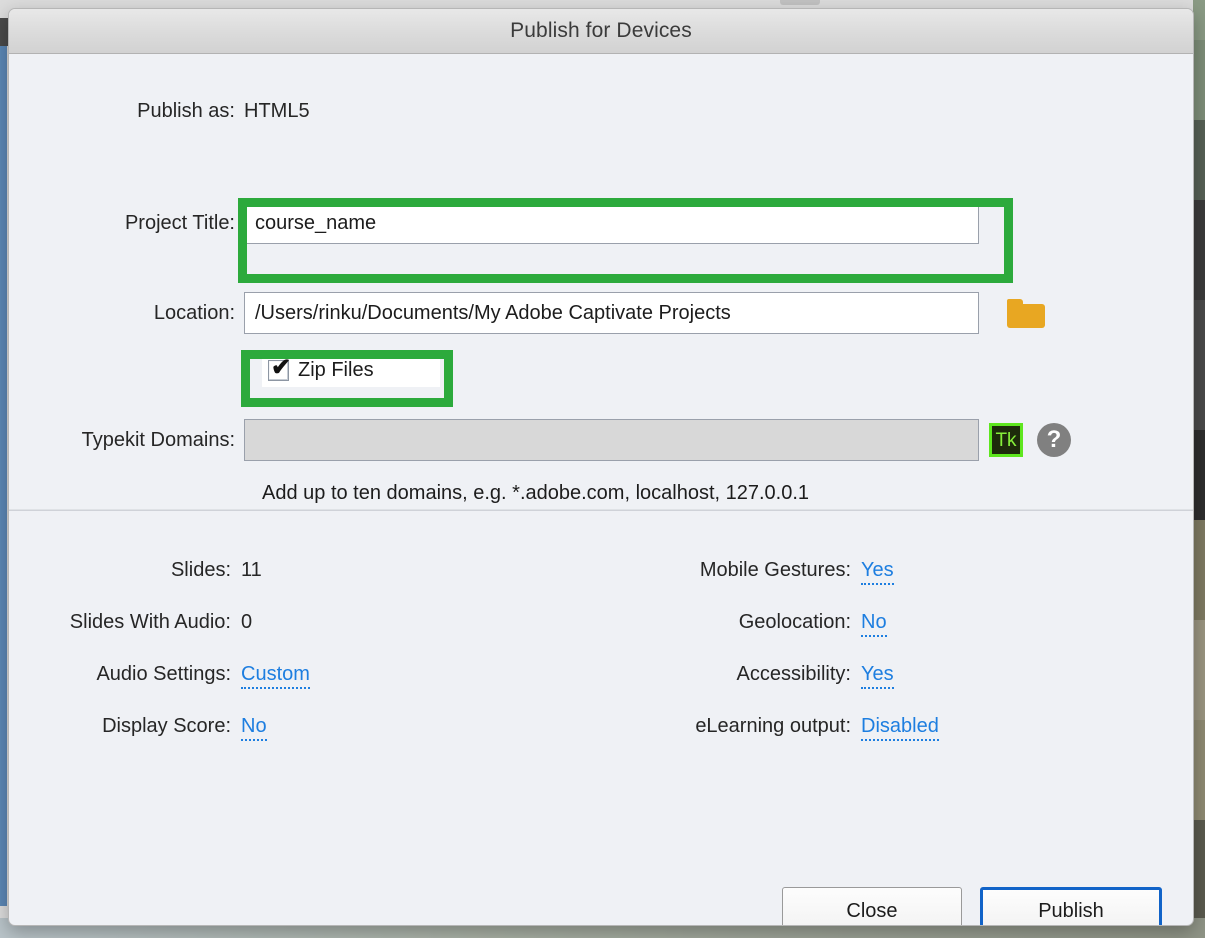 The width and height of the screenshot is (1205, 938). What do you see at coordinates (247, 622) in the screenshot?
I see `slides-with-audio-value: 0` at bounding box center [247, 622].